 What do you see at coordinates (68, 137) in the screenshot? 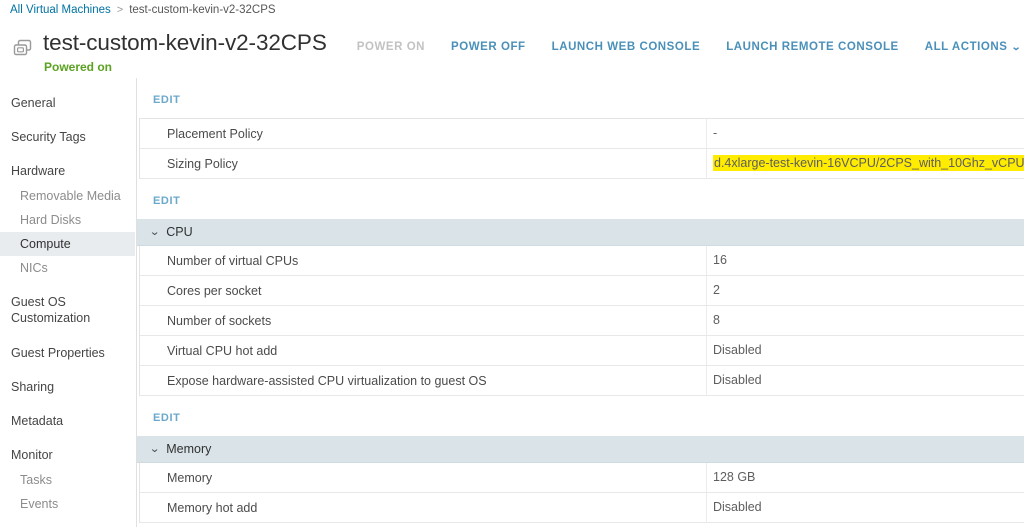
I see `sidebar-item-security-tags: Security Tags` at bounding box center [68, 137].